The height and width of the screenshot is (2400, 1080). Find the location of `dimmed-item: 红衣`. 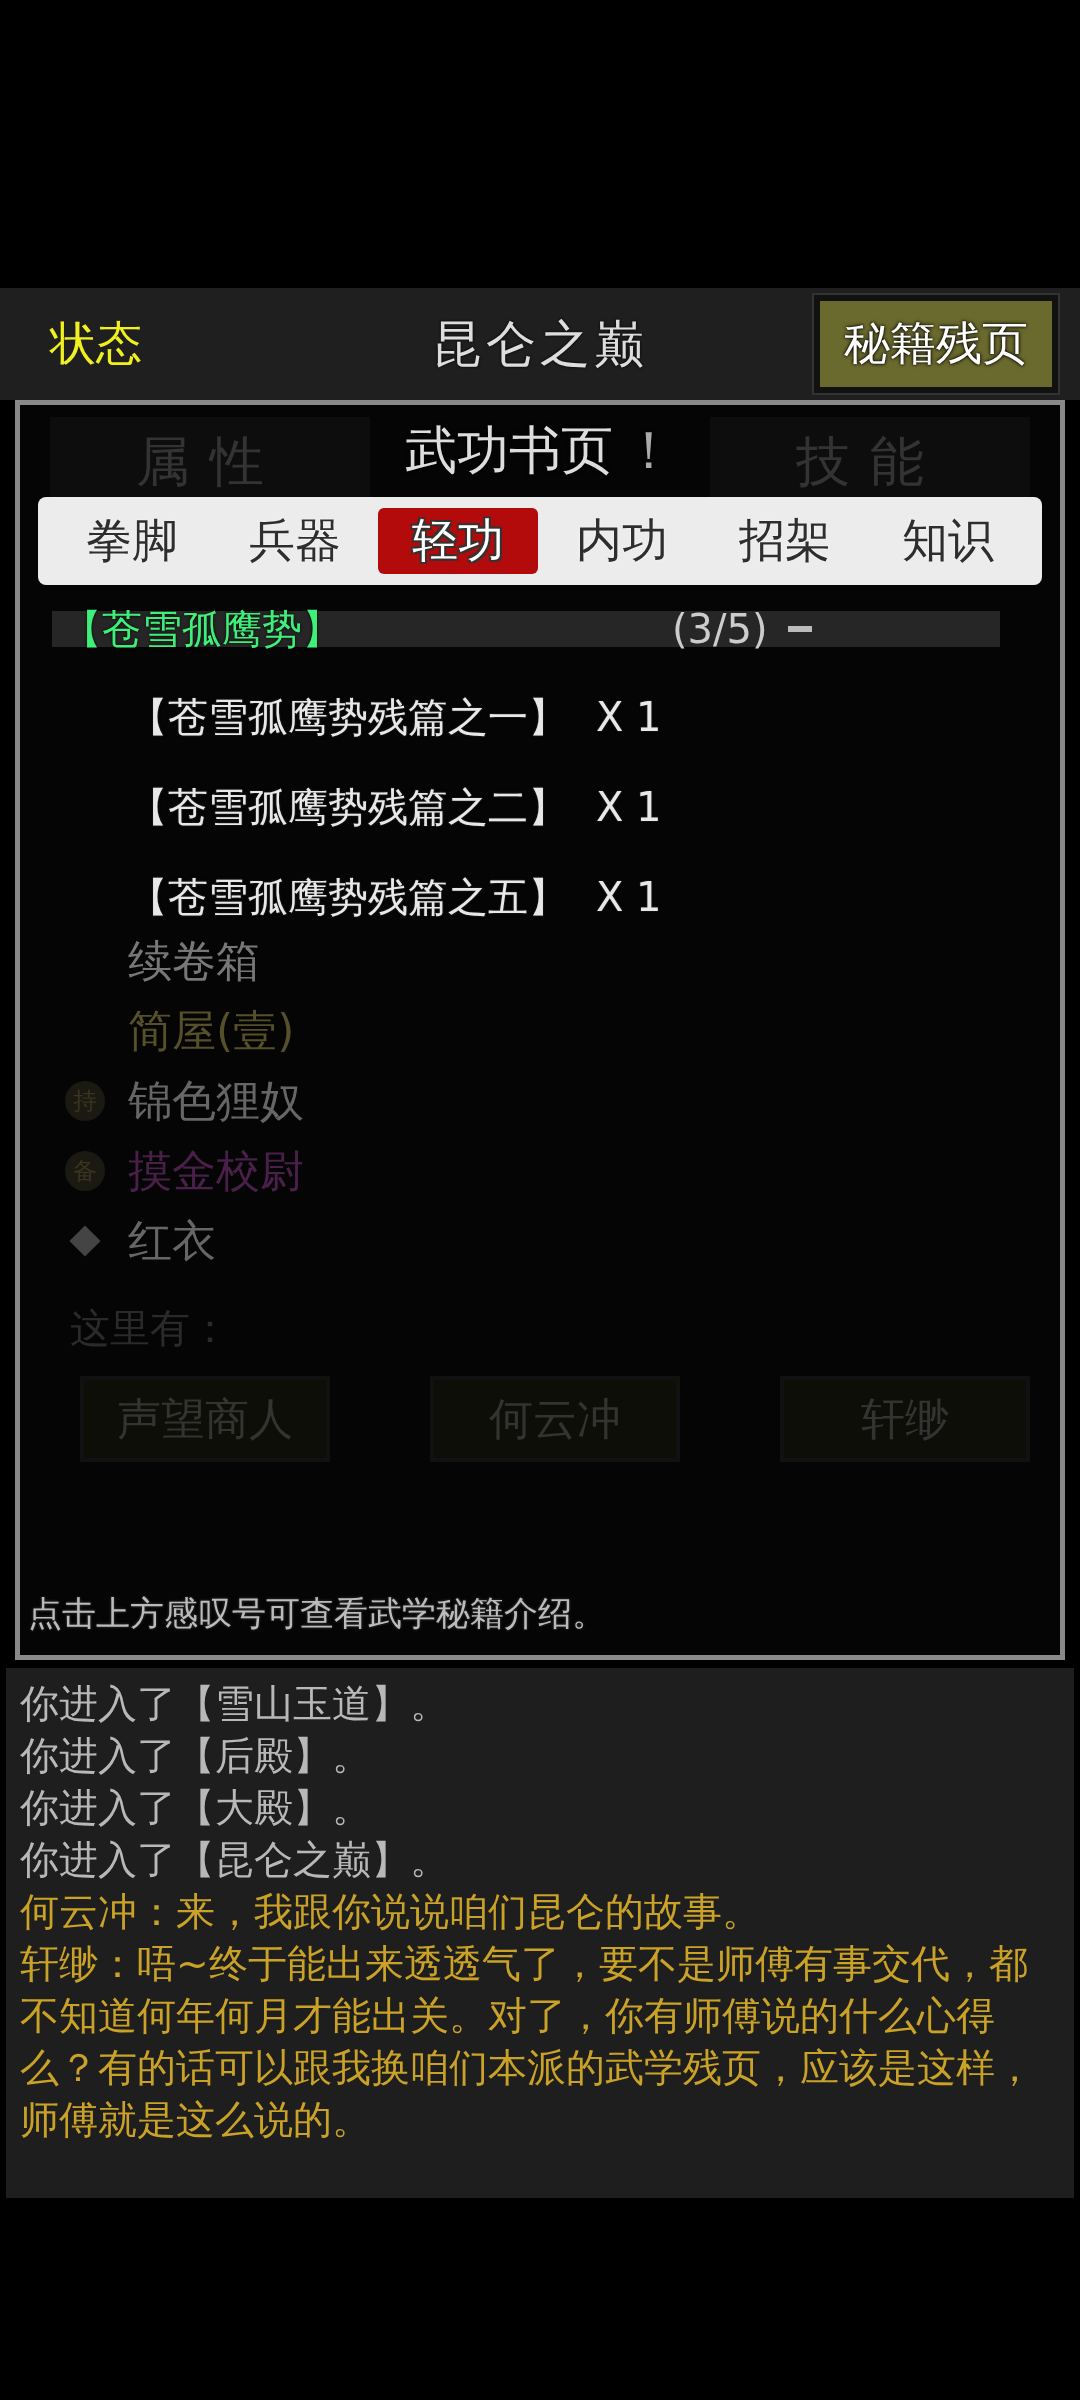

dimmed-item: 红衣 is located at coordinates (172, 1240).